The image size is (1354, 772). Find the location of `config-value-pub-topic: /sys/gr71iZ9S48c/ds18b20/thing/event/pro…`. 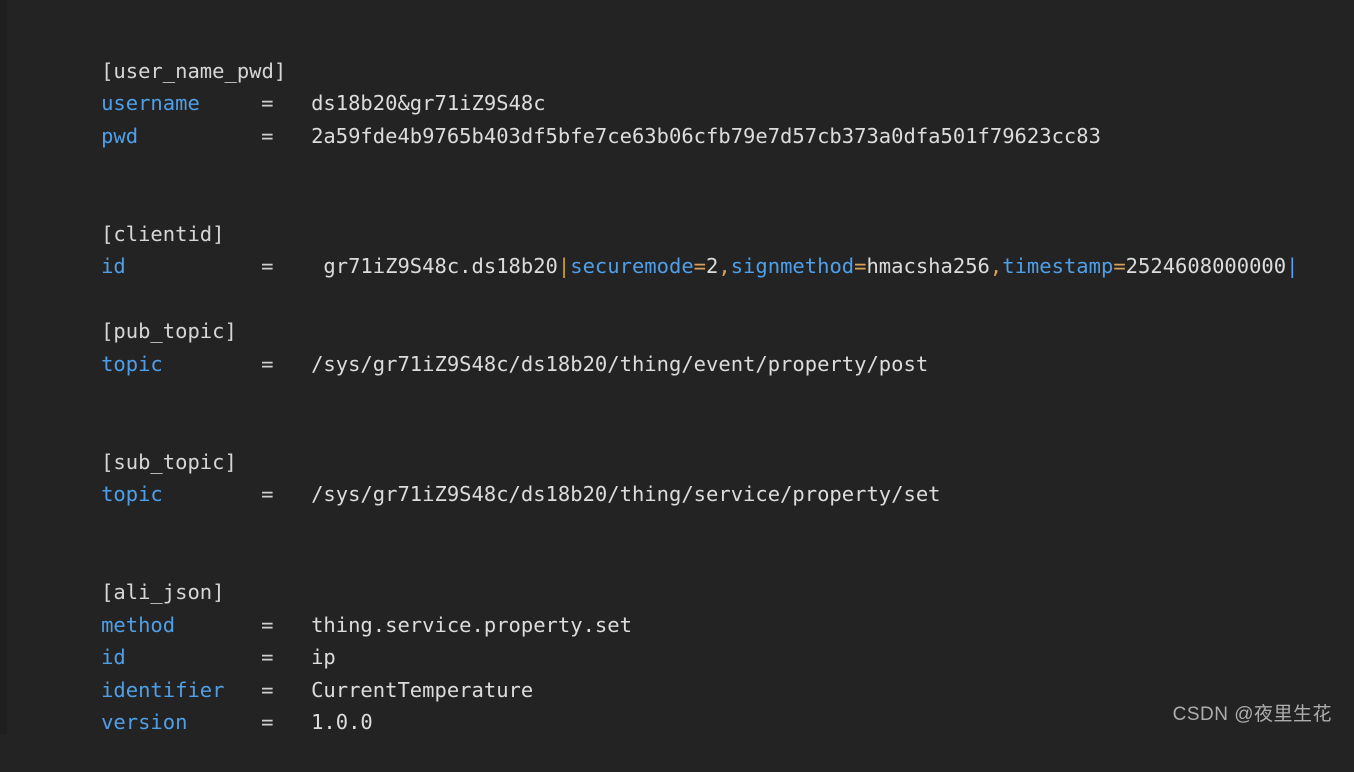

config-value-pub-topic: /sys/gr71iZ9S48c/ds18b20/thing/event/pro… is located at coordinates (619, 364).